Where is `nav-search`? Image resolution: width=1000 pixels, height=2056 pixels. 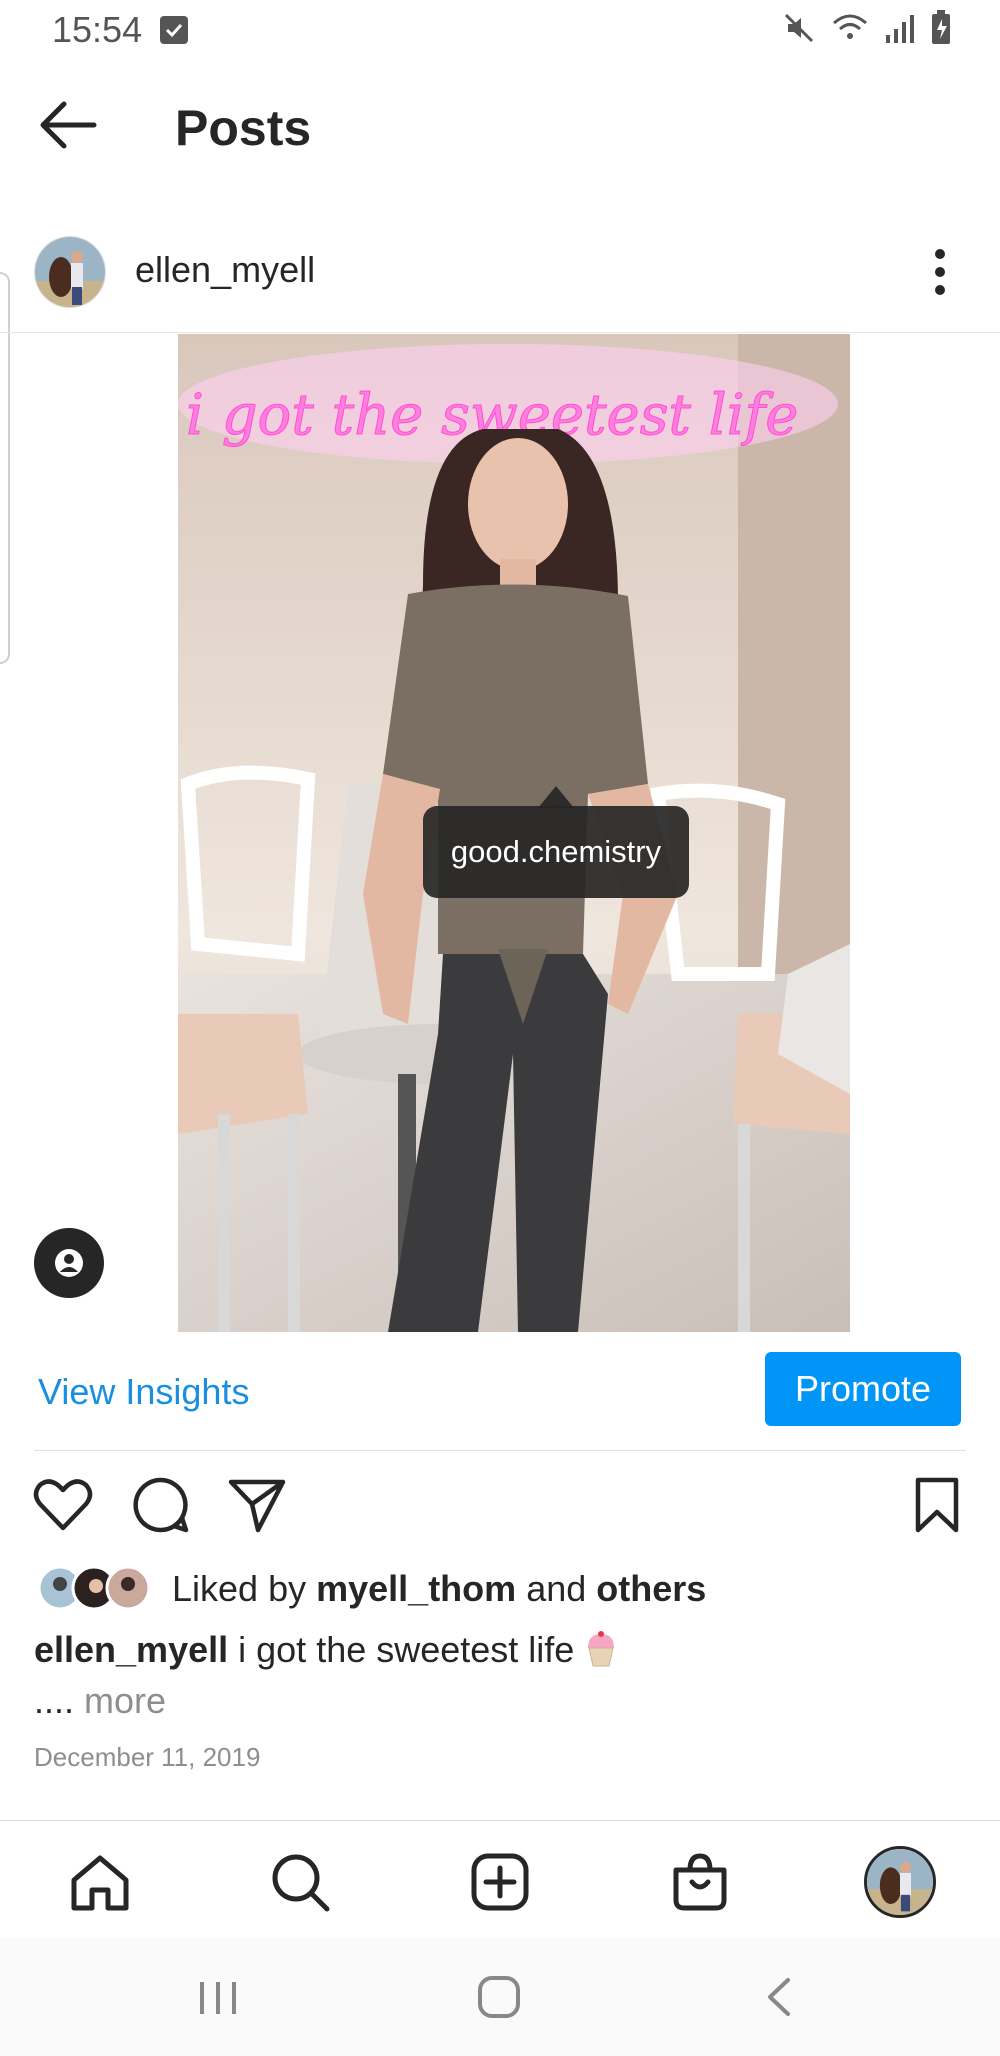
nav-search is located at coordinates (300, 1882).